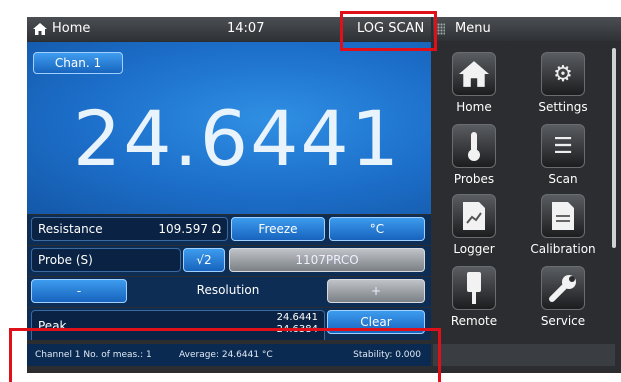 This screenshot has width=621, height=382. I want to click on resistance-label: Resistance, so click(70, 229).